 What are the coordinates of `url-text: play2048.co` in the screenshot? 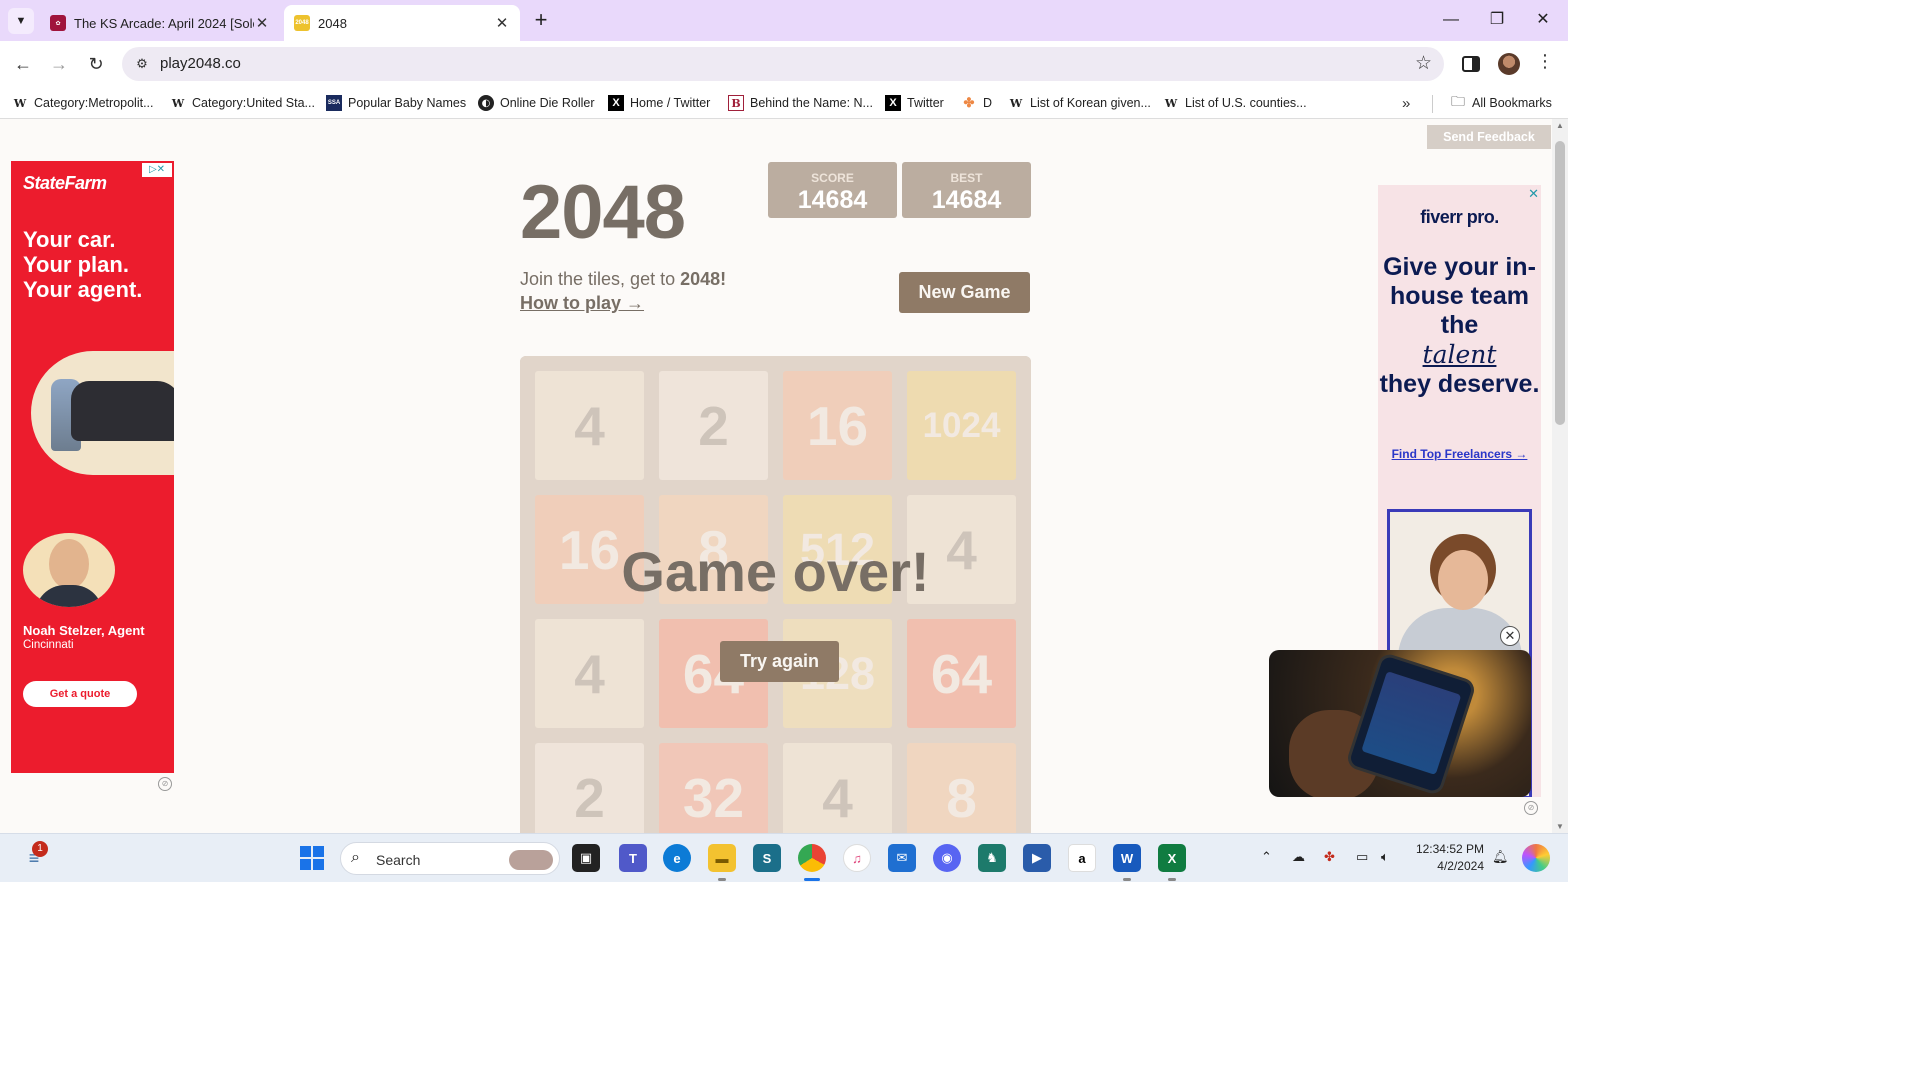 It's located at (200, 63).